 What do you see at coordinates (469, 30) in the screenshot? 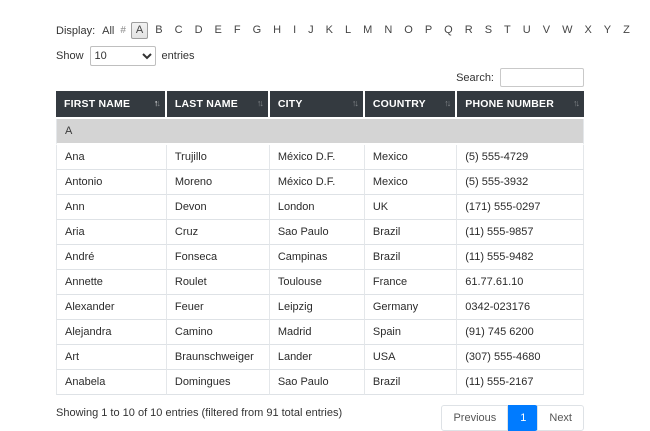
I see `letter-filter-r: R` at bounding box center [469, 30].